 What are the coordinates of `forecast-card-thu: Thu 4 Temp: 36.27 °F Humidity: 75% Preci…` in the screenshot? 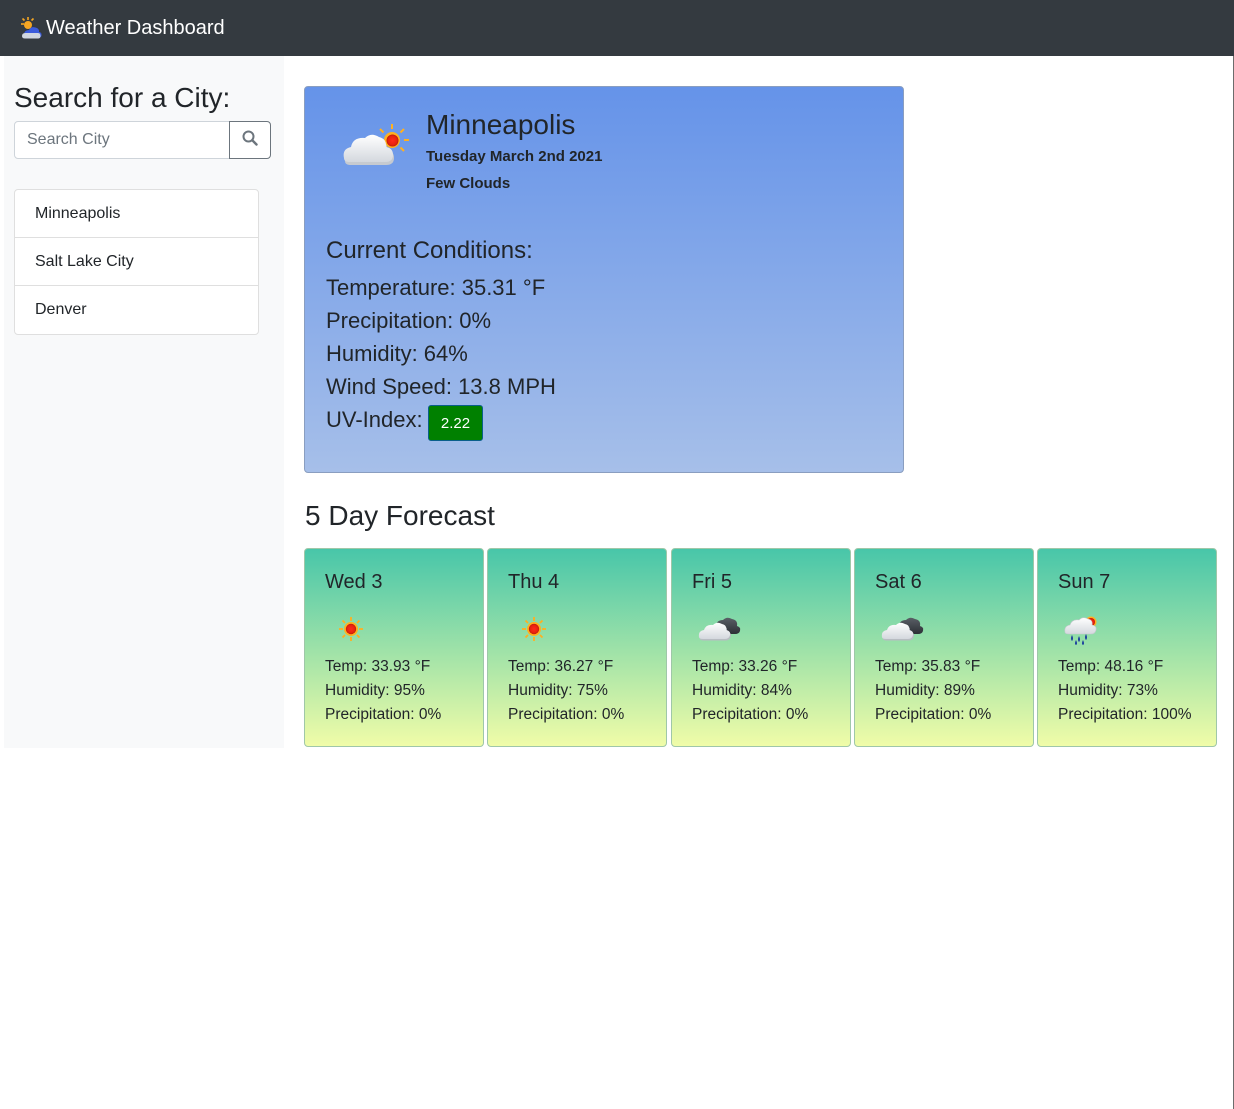 It's located at (577, 647).